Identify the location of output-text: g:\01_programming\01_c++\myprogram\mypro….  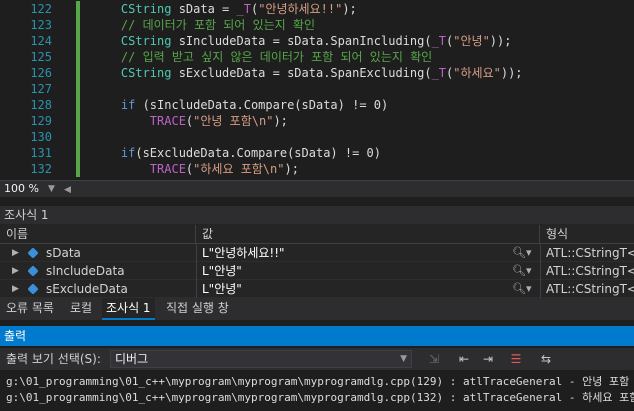
(317, 390).